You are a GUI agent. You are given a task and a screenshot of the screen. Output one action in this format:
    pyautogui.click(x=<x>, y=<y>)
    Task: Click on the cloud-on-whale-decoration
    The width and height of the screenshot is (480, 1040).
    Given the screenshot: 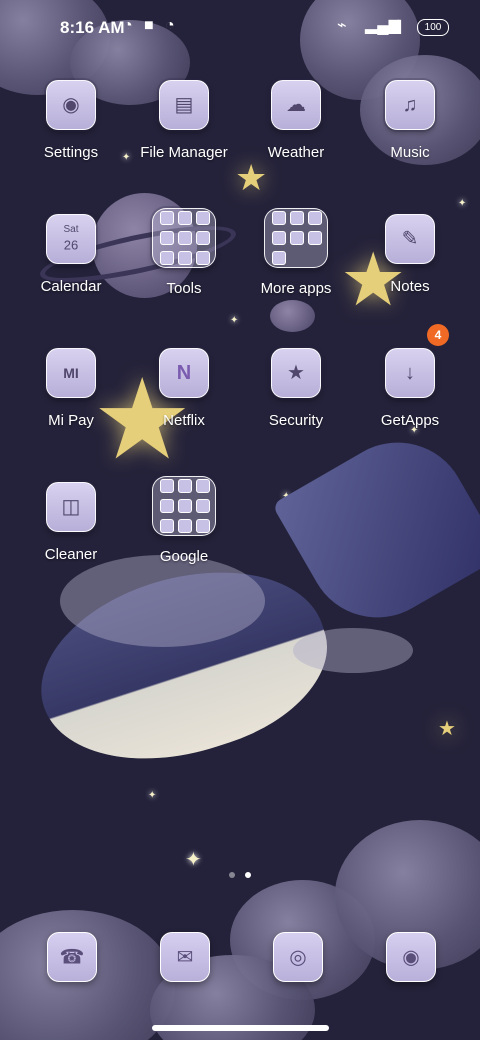 What is the action you would take?
    pyautogui.click(x=162, y=601)
    